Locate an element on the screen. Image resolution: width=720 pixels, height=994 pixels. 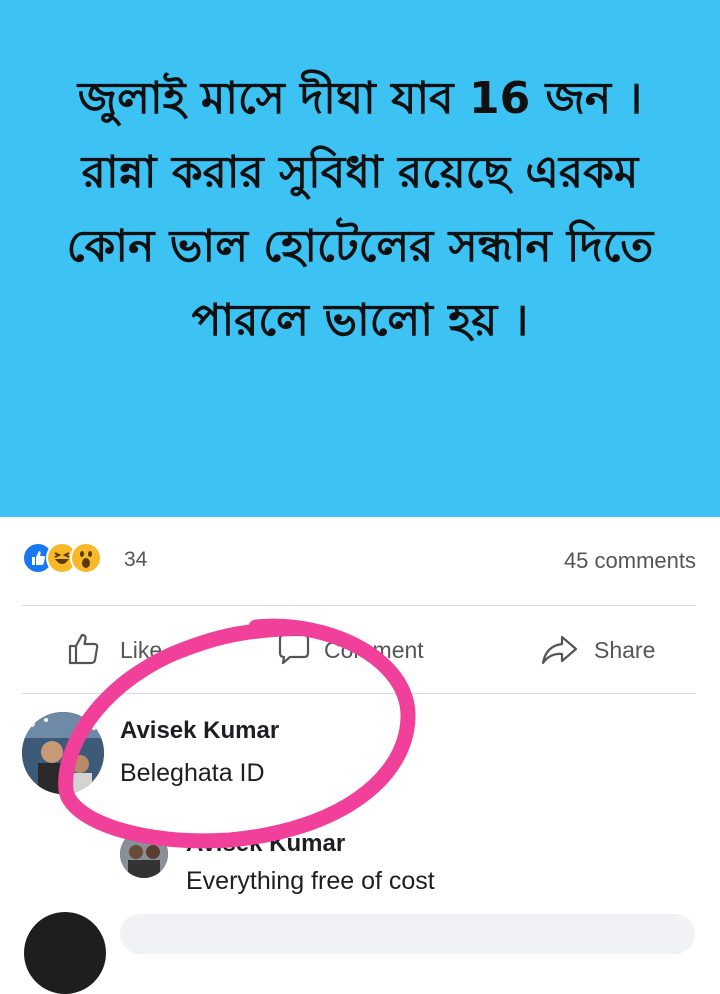
wow-icon is located at coordinates (86, 558).